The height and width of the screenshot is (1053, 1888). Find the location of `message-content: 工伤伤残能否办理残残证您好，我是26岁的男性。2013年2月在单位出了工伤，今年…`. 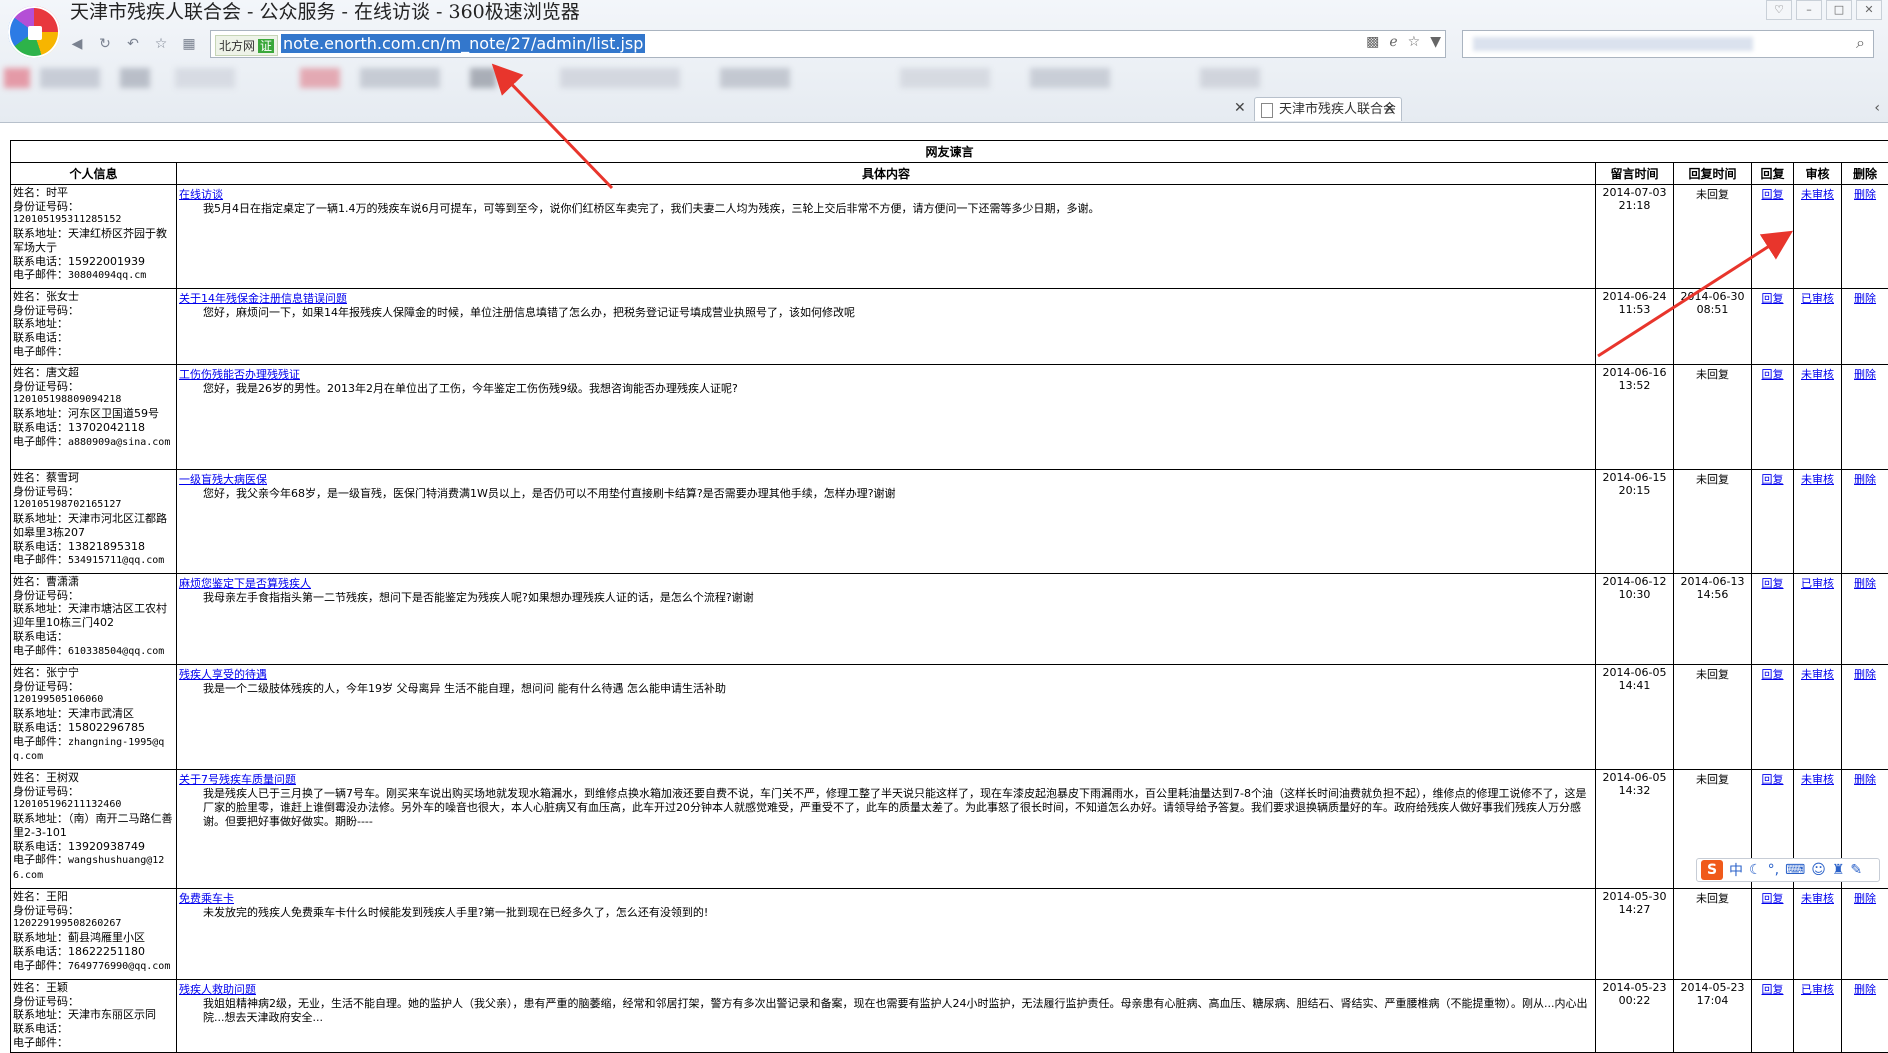

message-content: 工伤伤残能否办理残残证您好，我是26岁的男性。2013年2月在单位出了工伤，今年… is located at coordinates (886, 417).